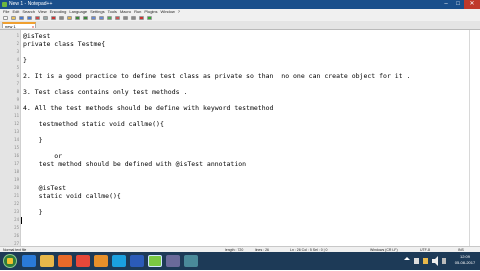 The width and height of the screenshot is (480, 271). I want to click on line-number: 23, so click(16, 211).